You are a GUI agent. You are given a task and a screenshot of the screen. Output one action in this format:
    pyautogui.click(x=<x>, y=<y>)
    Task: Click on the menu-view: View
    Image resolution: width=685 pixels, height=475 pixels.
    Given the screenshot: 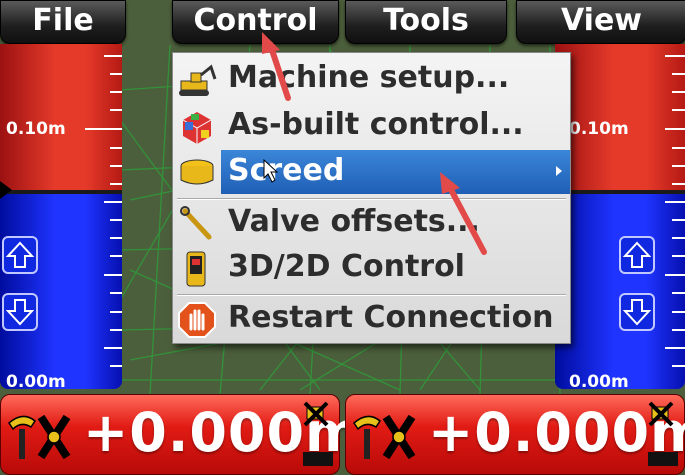 What is the action you would take?
    pyautogui.click(x=600, y=22)
    